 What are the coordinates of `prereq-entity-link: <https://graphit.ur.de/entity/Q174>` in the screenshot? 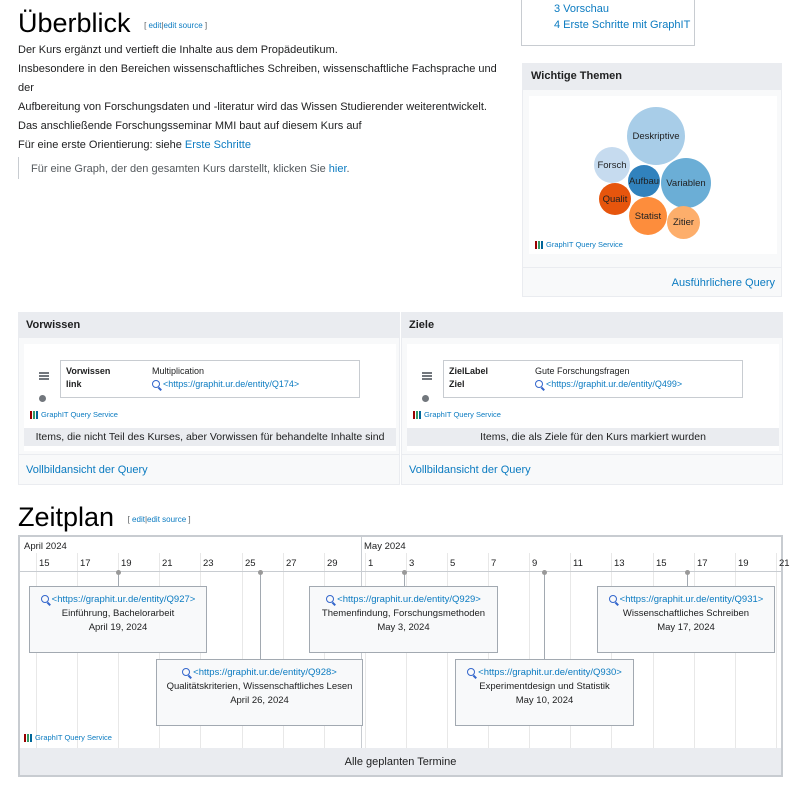 It's located at (225, 384).